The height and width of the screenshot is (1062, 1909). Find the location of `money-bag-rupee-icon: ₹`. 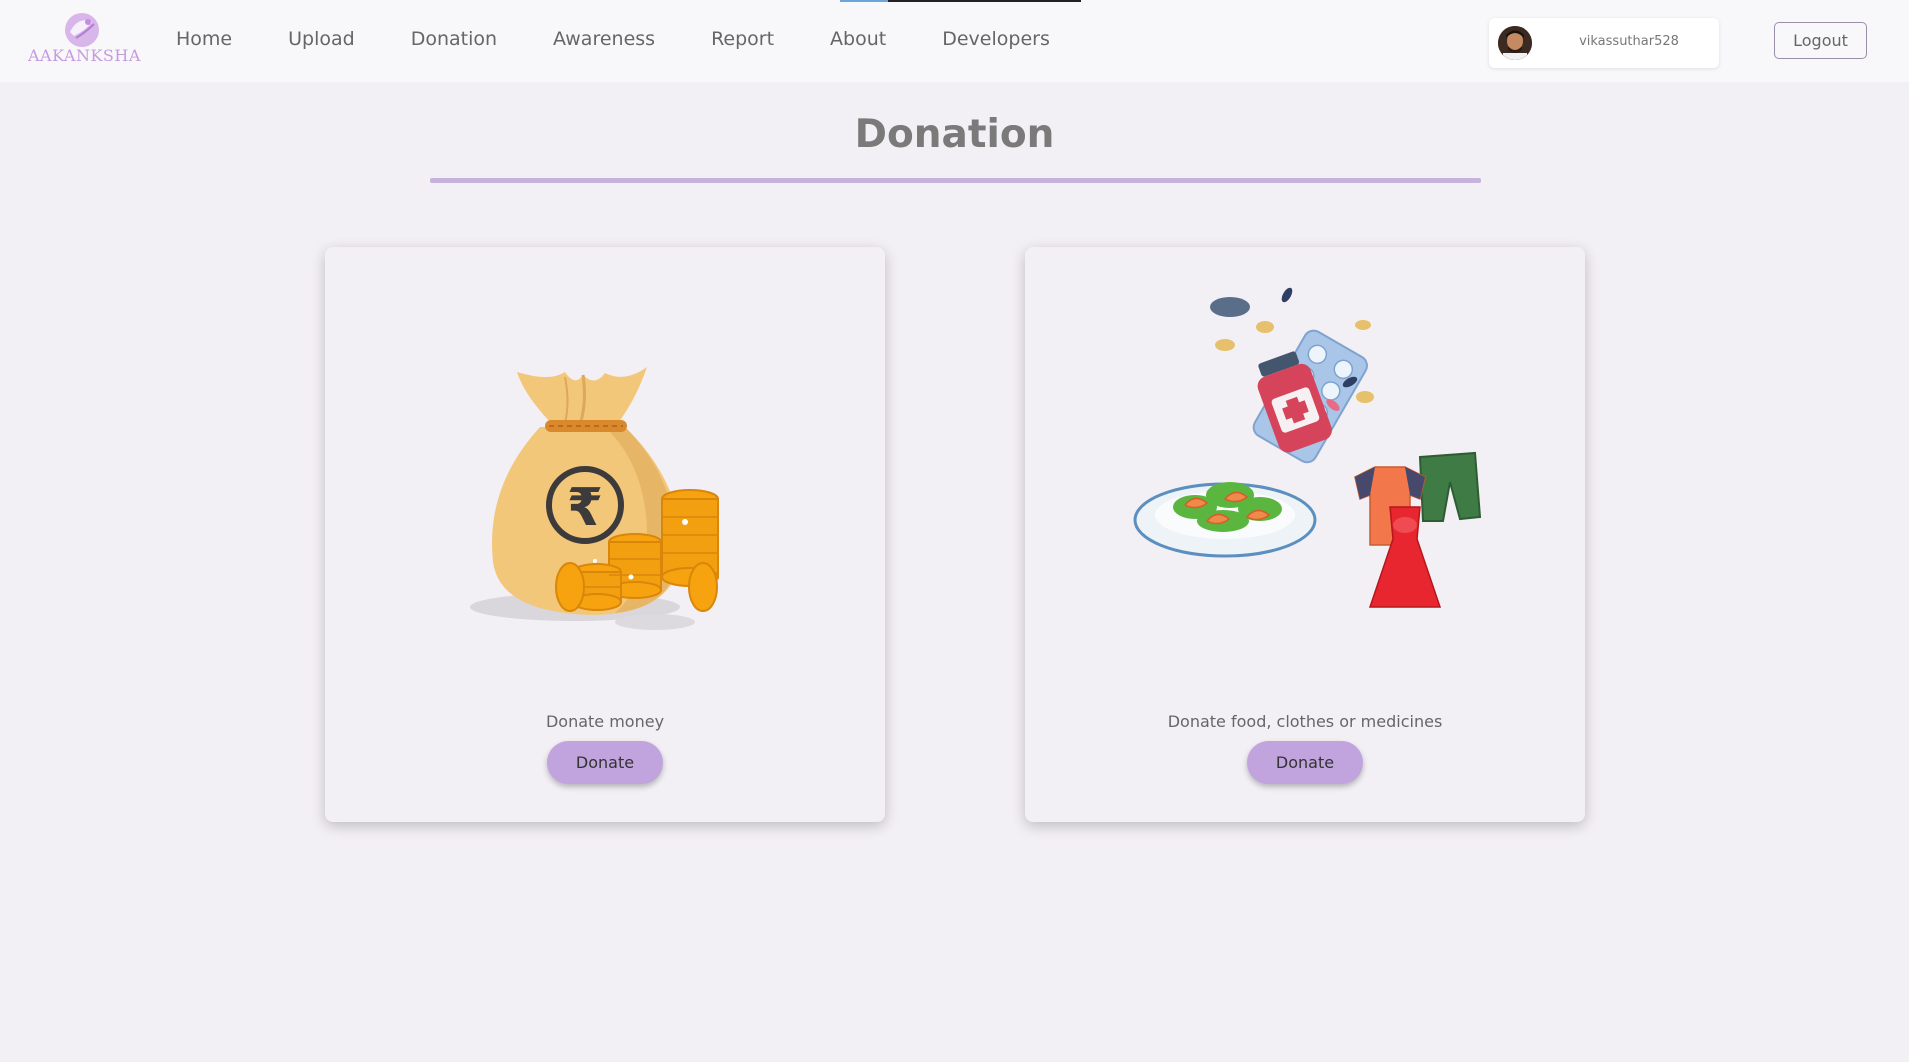

money-bag-rupee-icon: ₹ is located at coordinates (594, 498).